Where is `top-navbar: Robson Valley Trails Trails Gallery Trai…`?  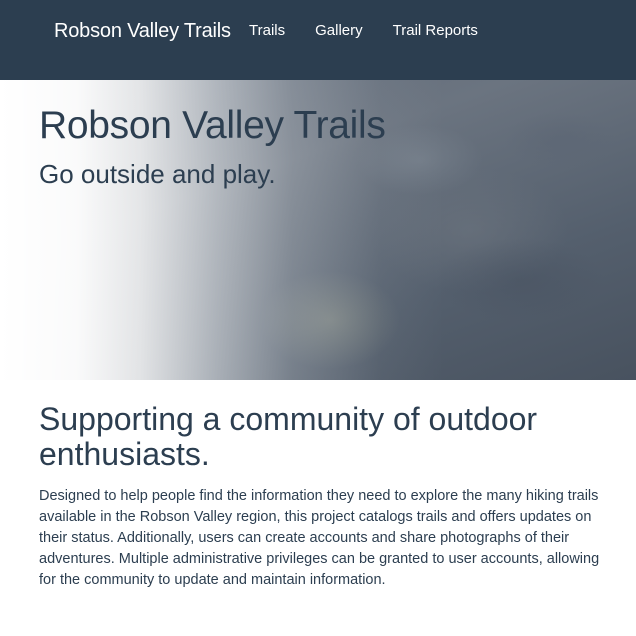 top-navbar: Robson Valley Trails Trails Gallery Trai… is located at coordinates (318, 40).